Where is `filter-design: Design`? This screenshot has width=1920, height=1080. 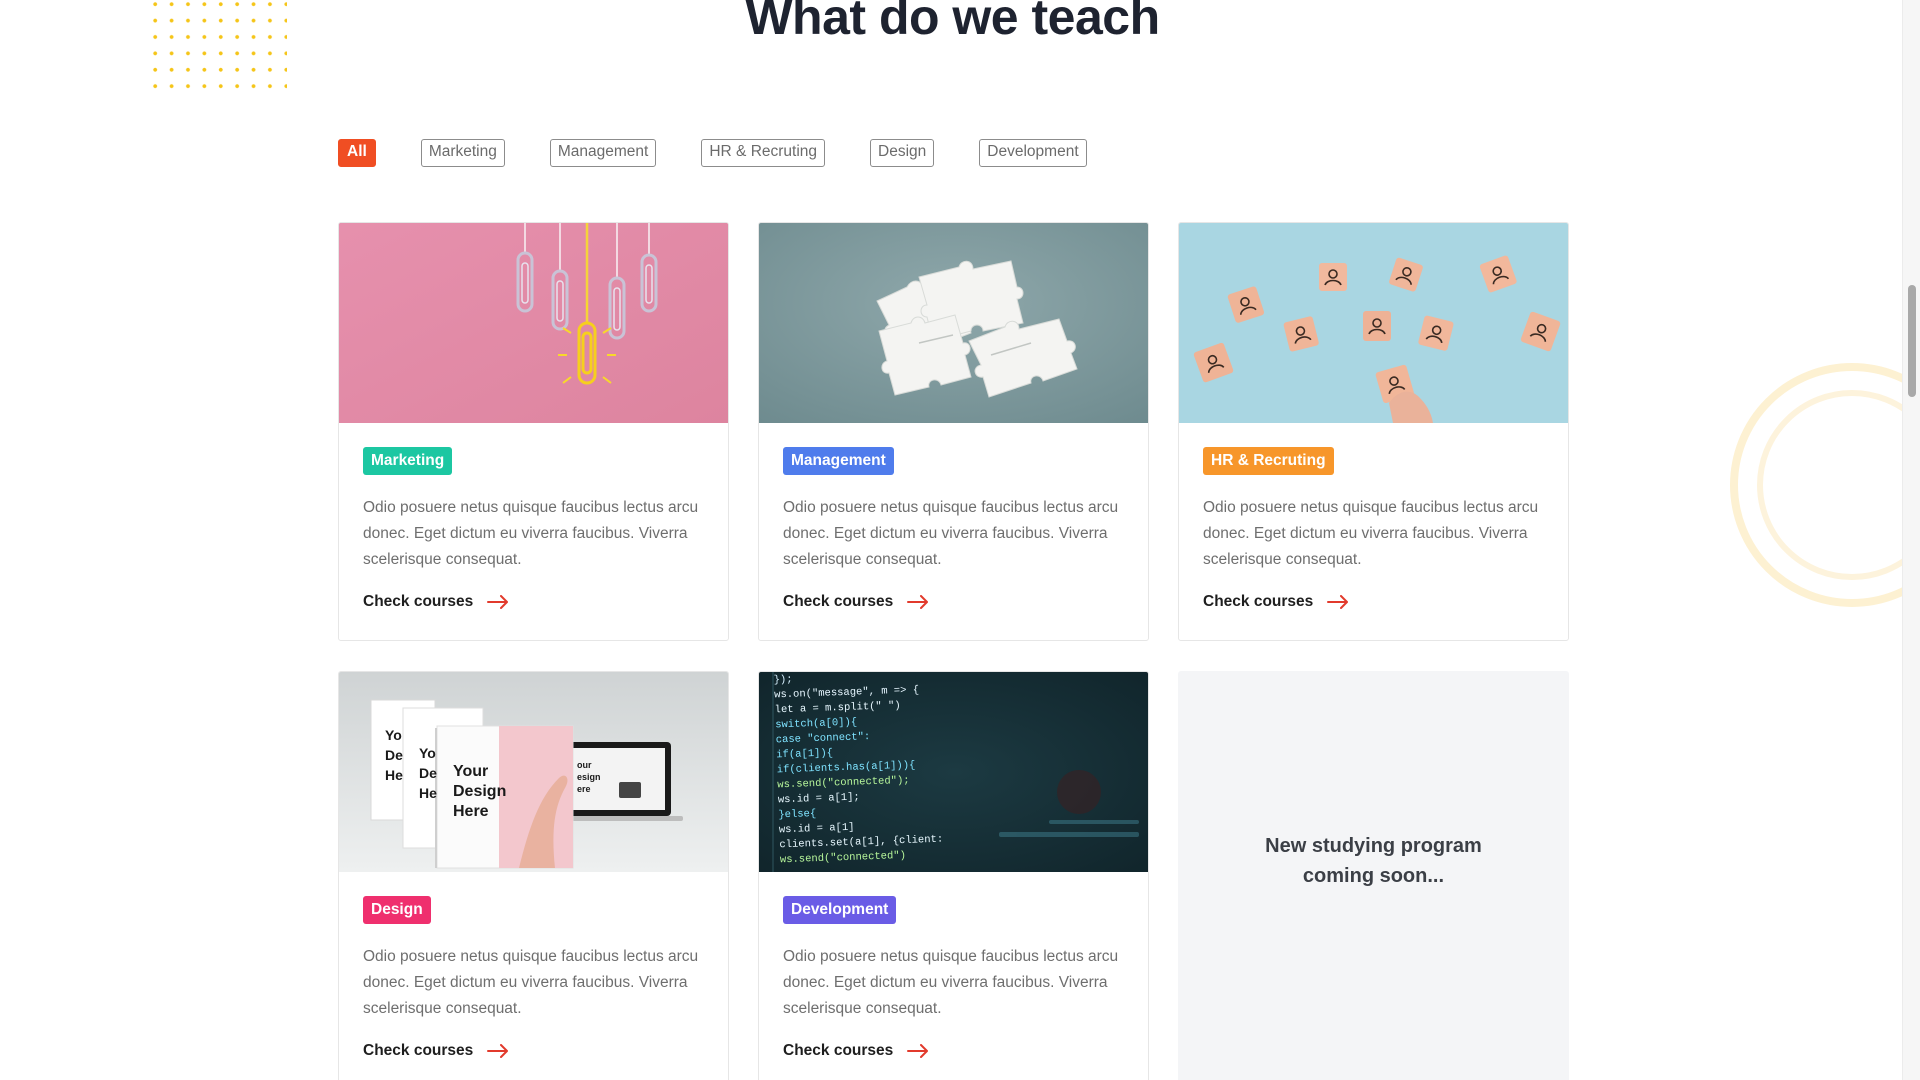 filter-design: Design is located at coordinates (902, 153).